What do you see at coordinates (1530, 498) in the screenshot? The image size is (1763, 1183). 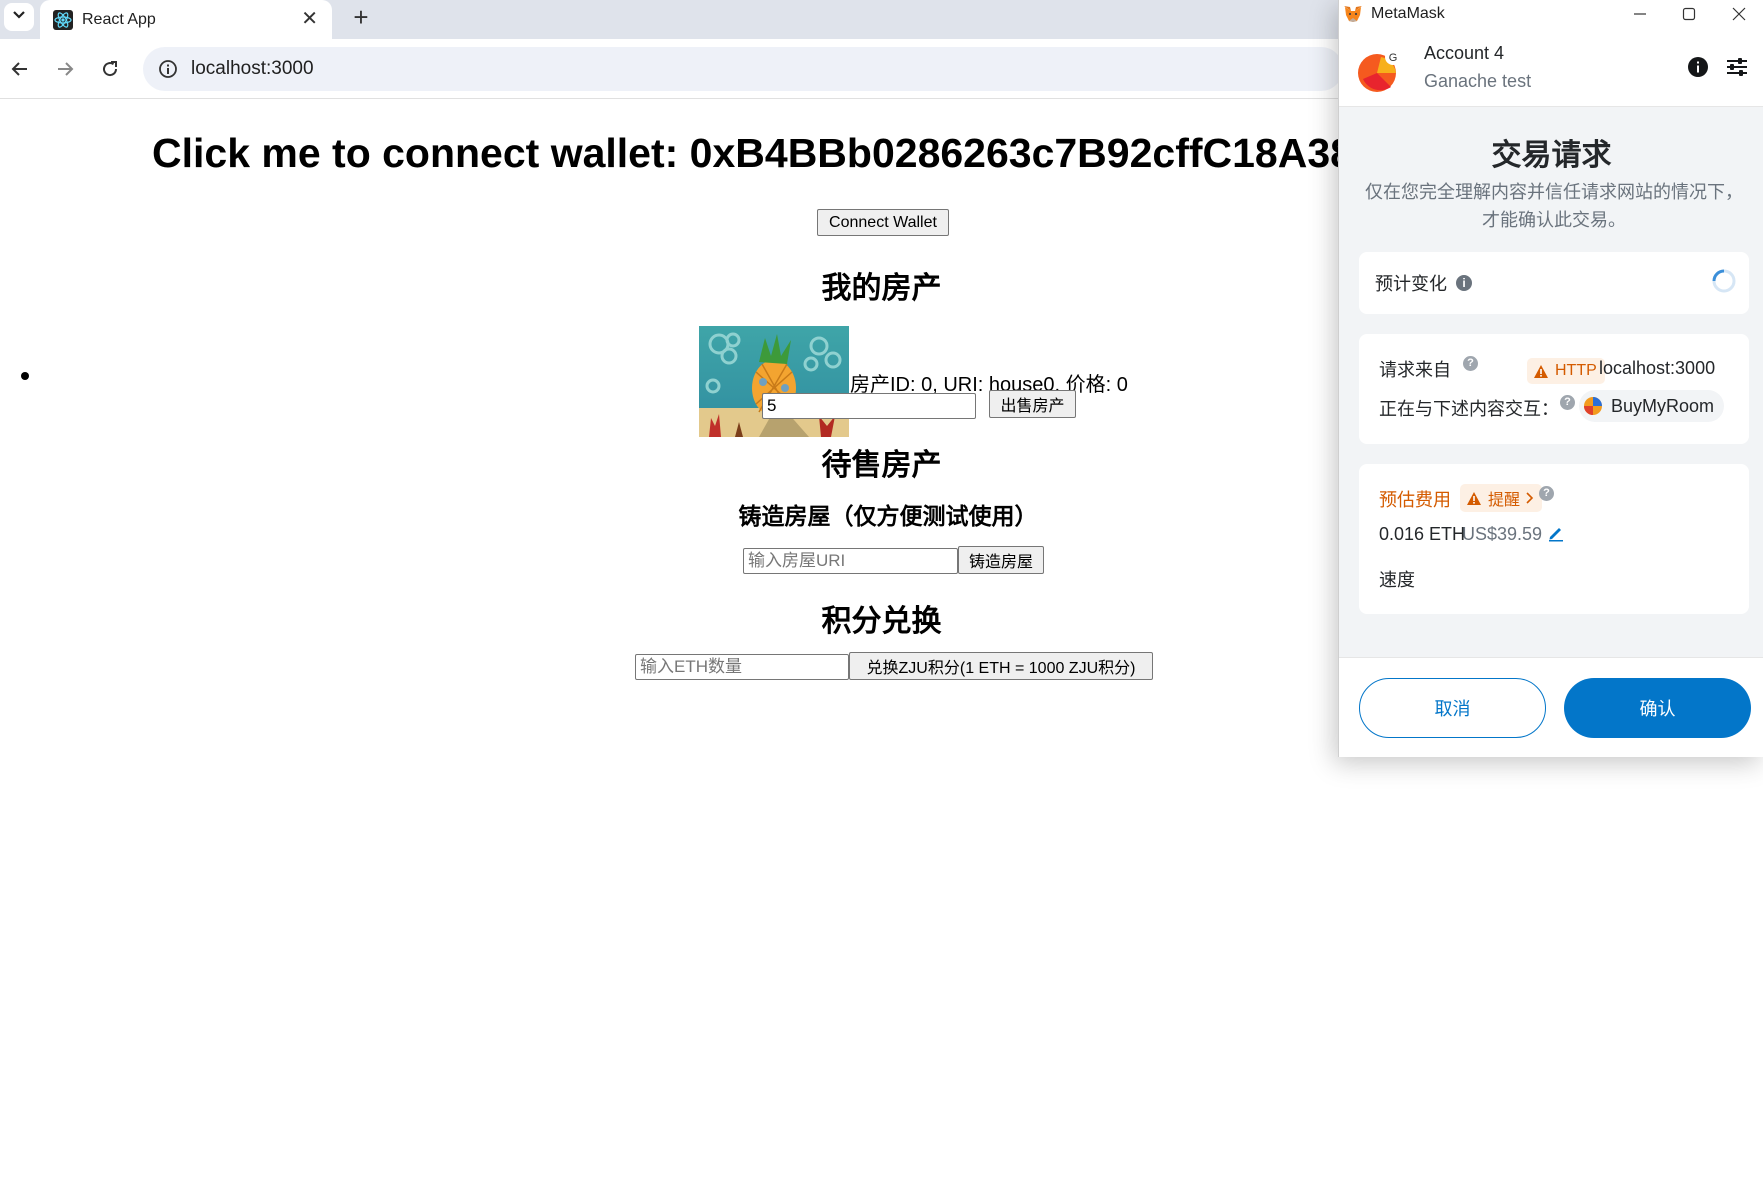 I see `chevron-right-icon` at bounding box center [1530, 498].